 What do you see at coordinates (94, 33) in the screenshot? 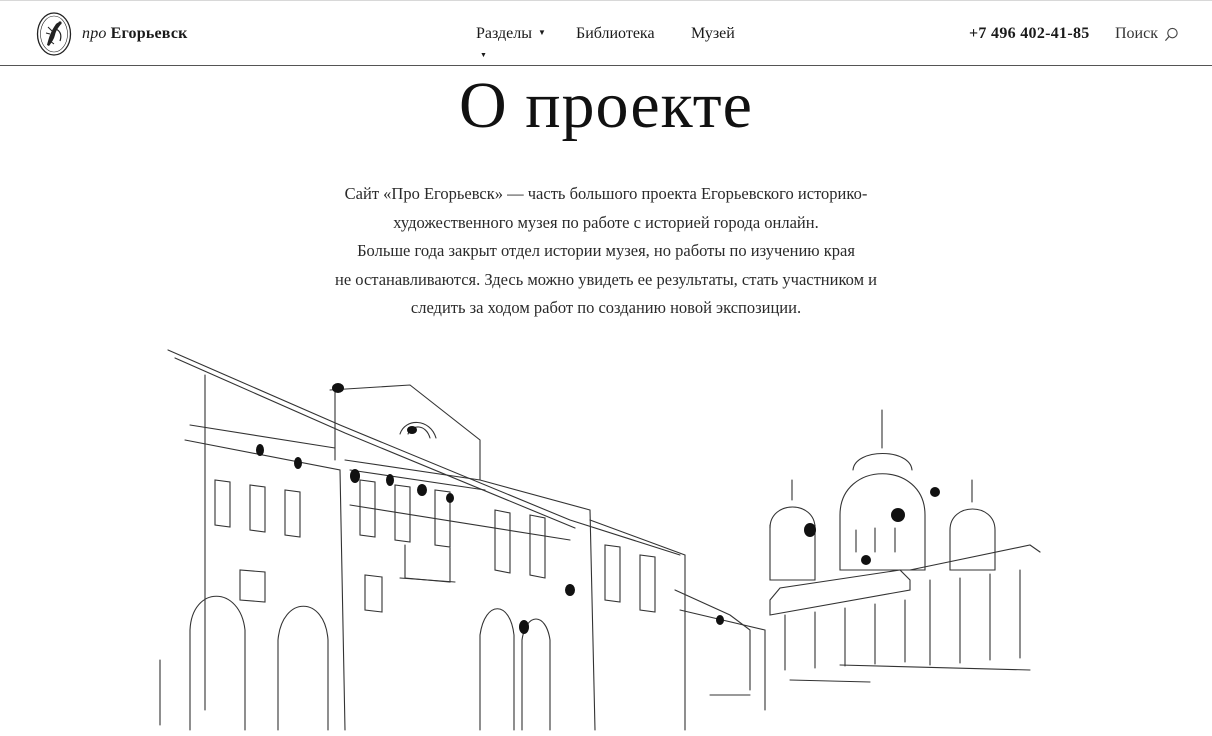
I see `logo-prefix: про` at bounding box center [94, 33].